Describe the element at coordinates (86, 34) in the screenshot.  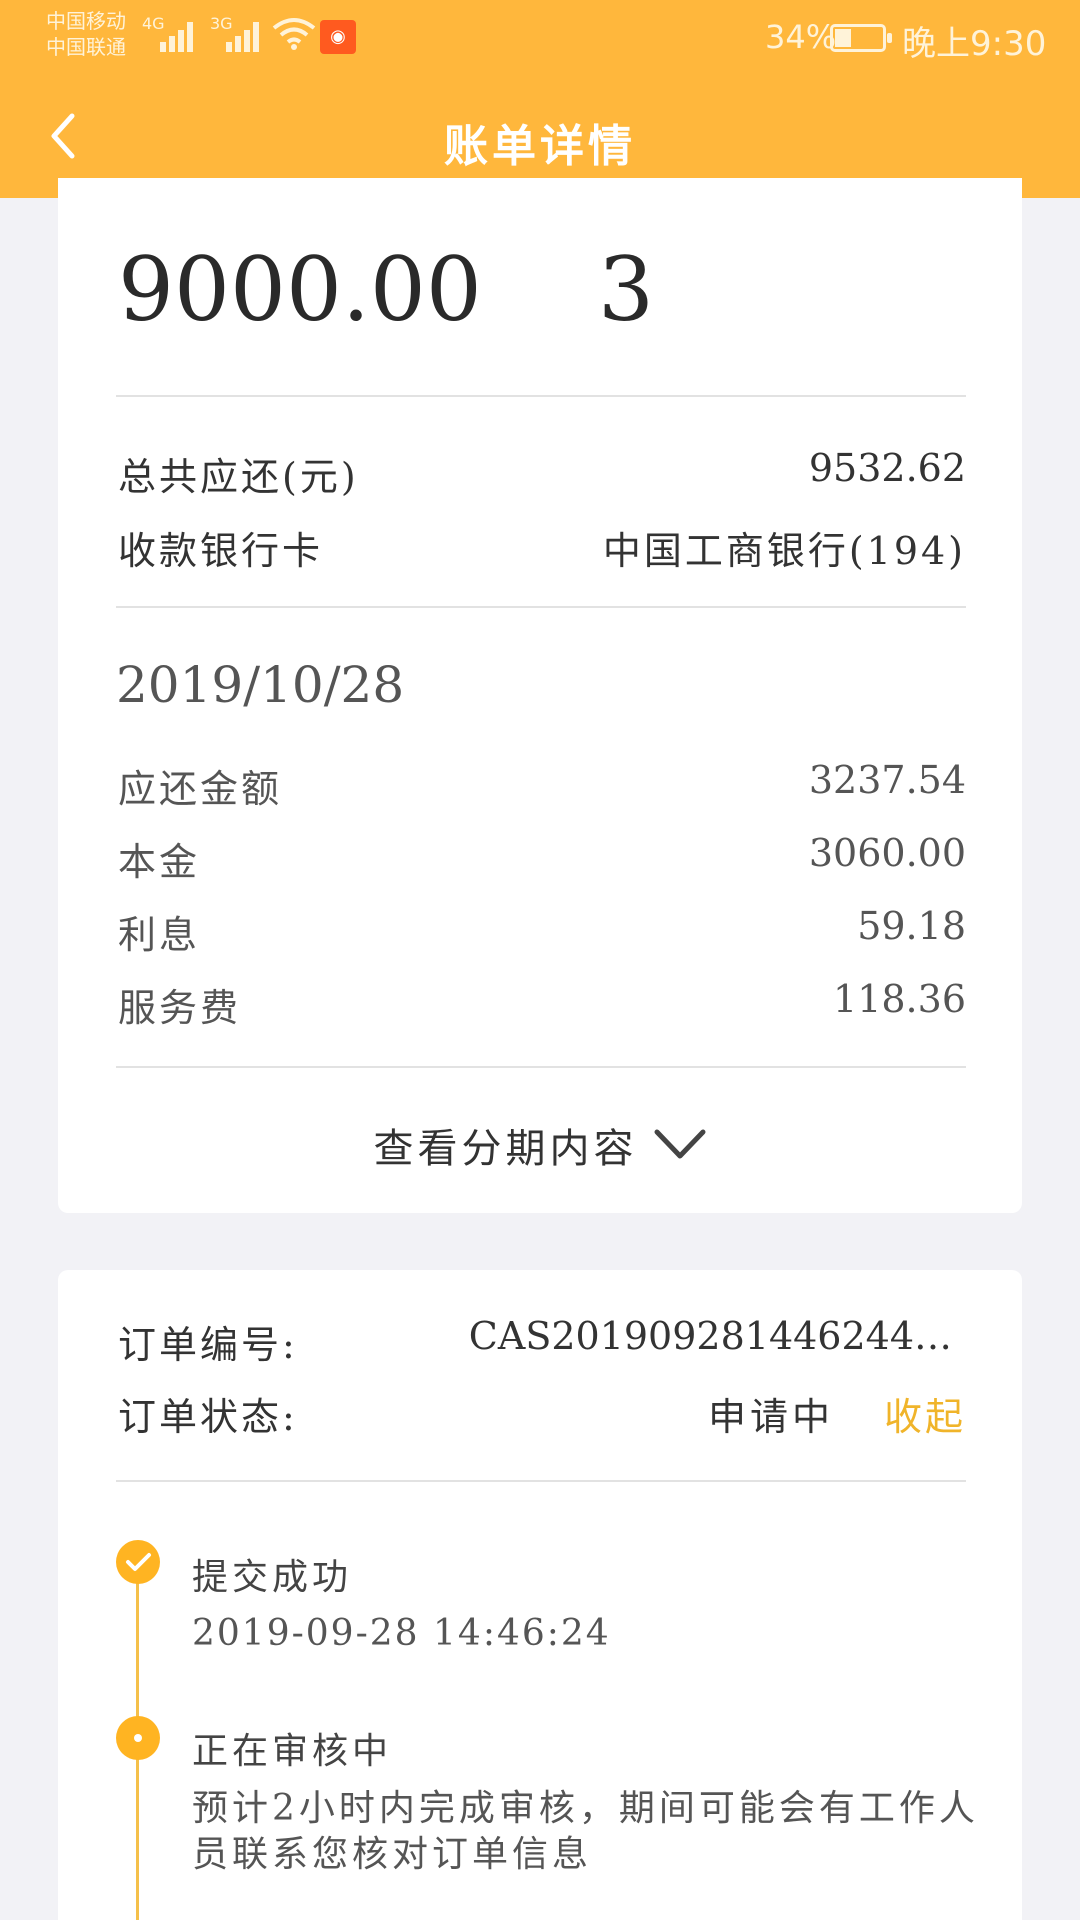
I see `carrier-info: 中国移动 中国联通` at that location.